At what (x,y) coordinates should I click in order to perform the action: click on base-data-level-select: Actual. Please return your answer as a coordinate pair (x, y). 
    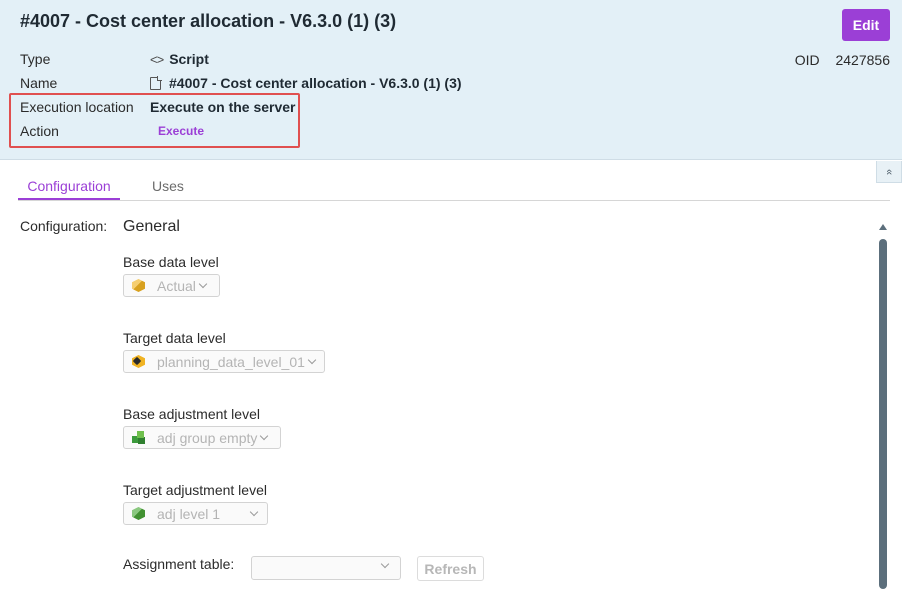
    Looking at the image, I should click on (171, 285).